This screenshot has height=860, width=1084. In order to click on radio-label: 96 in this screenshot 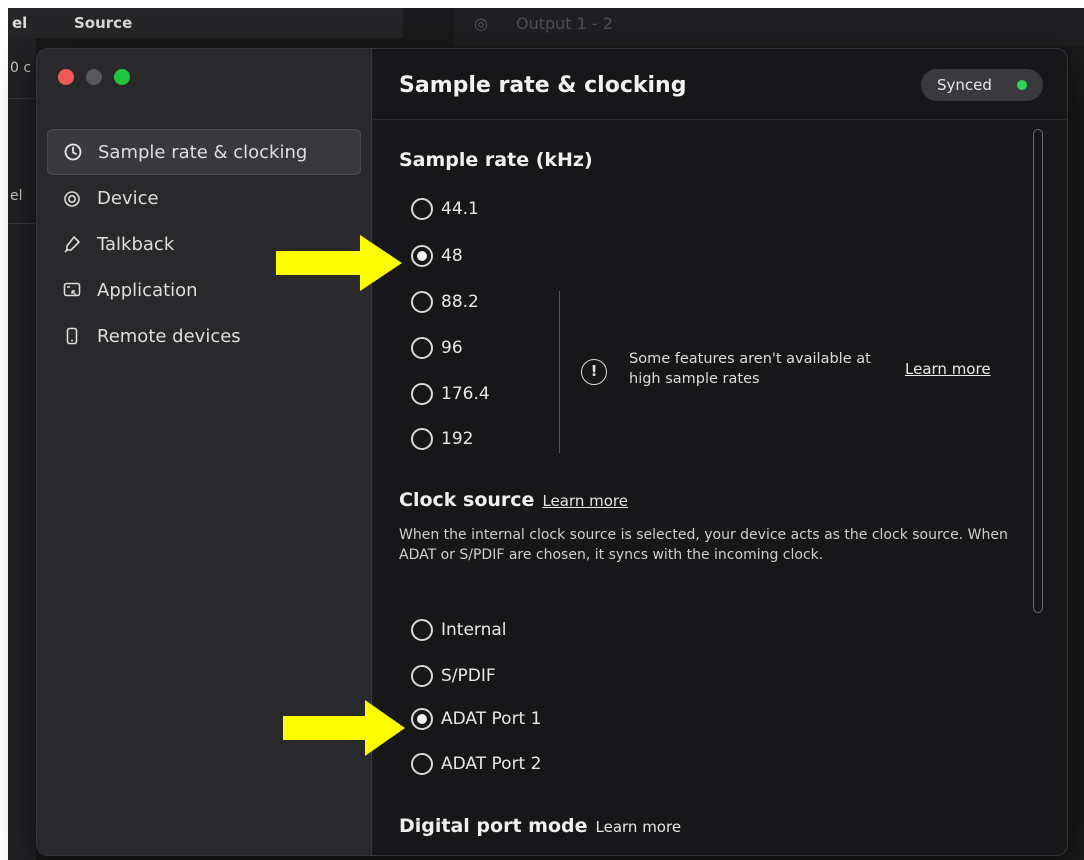, I will do `click(452, 348)`.